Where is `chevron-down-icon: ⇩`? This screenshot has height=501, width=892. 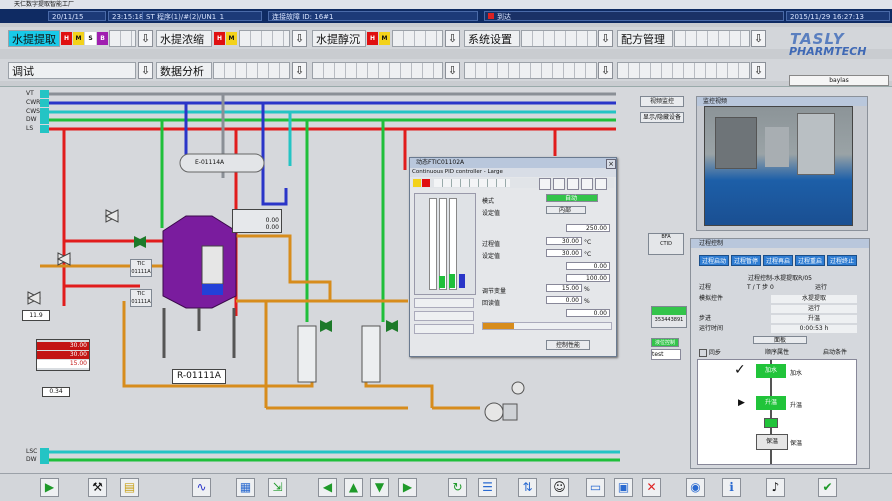 chevron-down-icon: ⇩ is located at coordinates (145, 38).